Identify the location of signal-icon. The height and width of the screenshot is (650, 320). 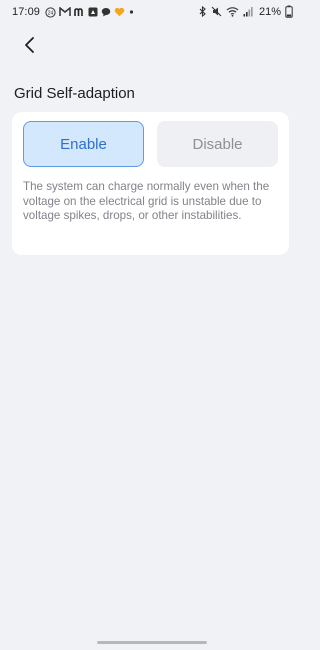
(248, 12).